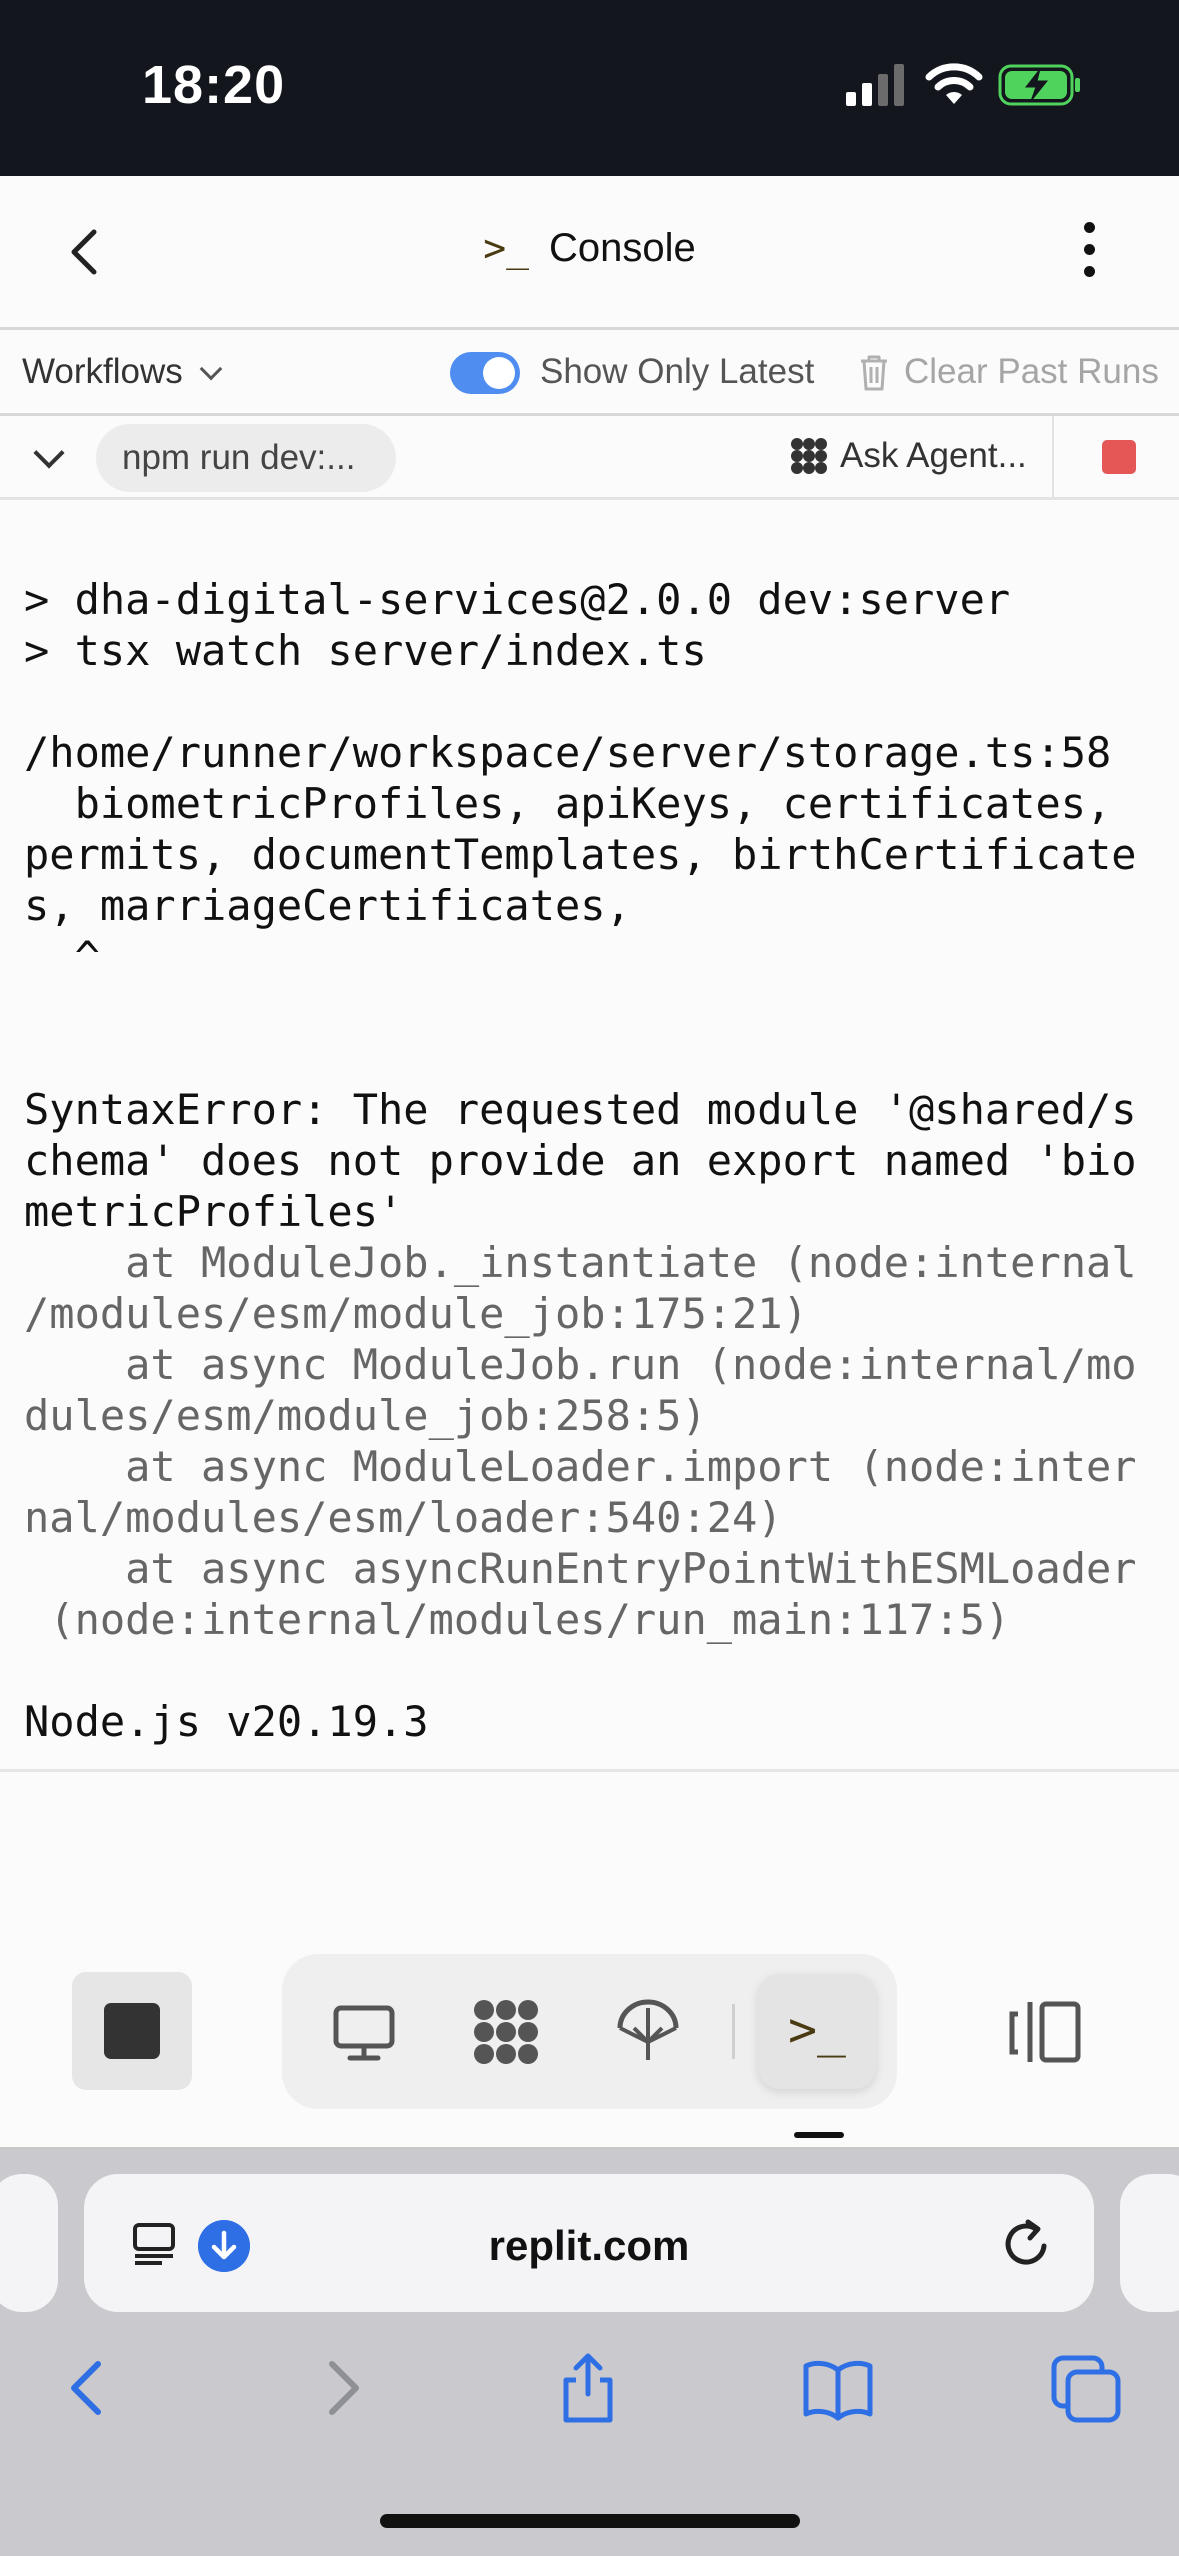 This screenshot has width=1179, height=2556. I want to click on console-line: dules/esm/module_job:258:5), so click(365, 1415).